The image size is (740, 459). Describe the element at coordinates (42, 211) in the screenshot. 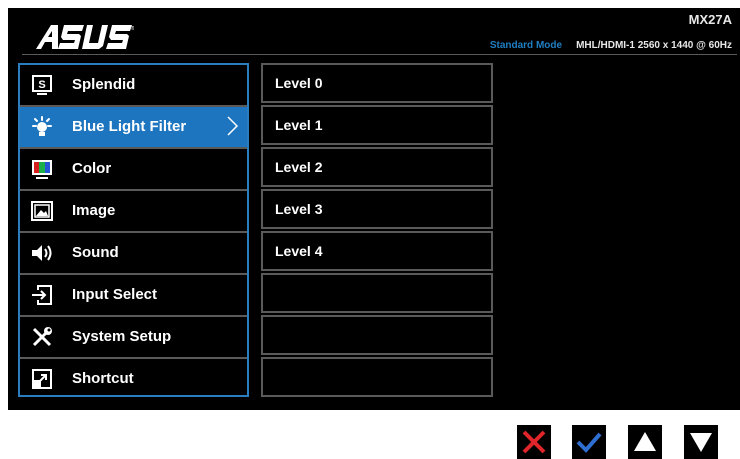

I see `image-icon` at that location.